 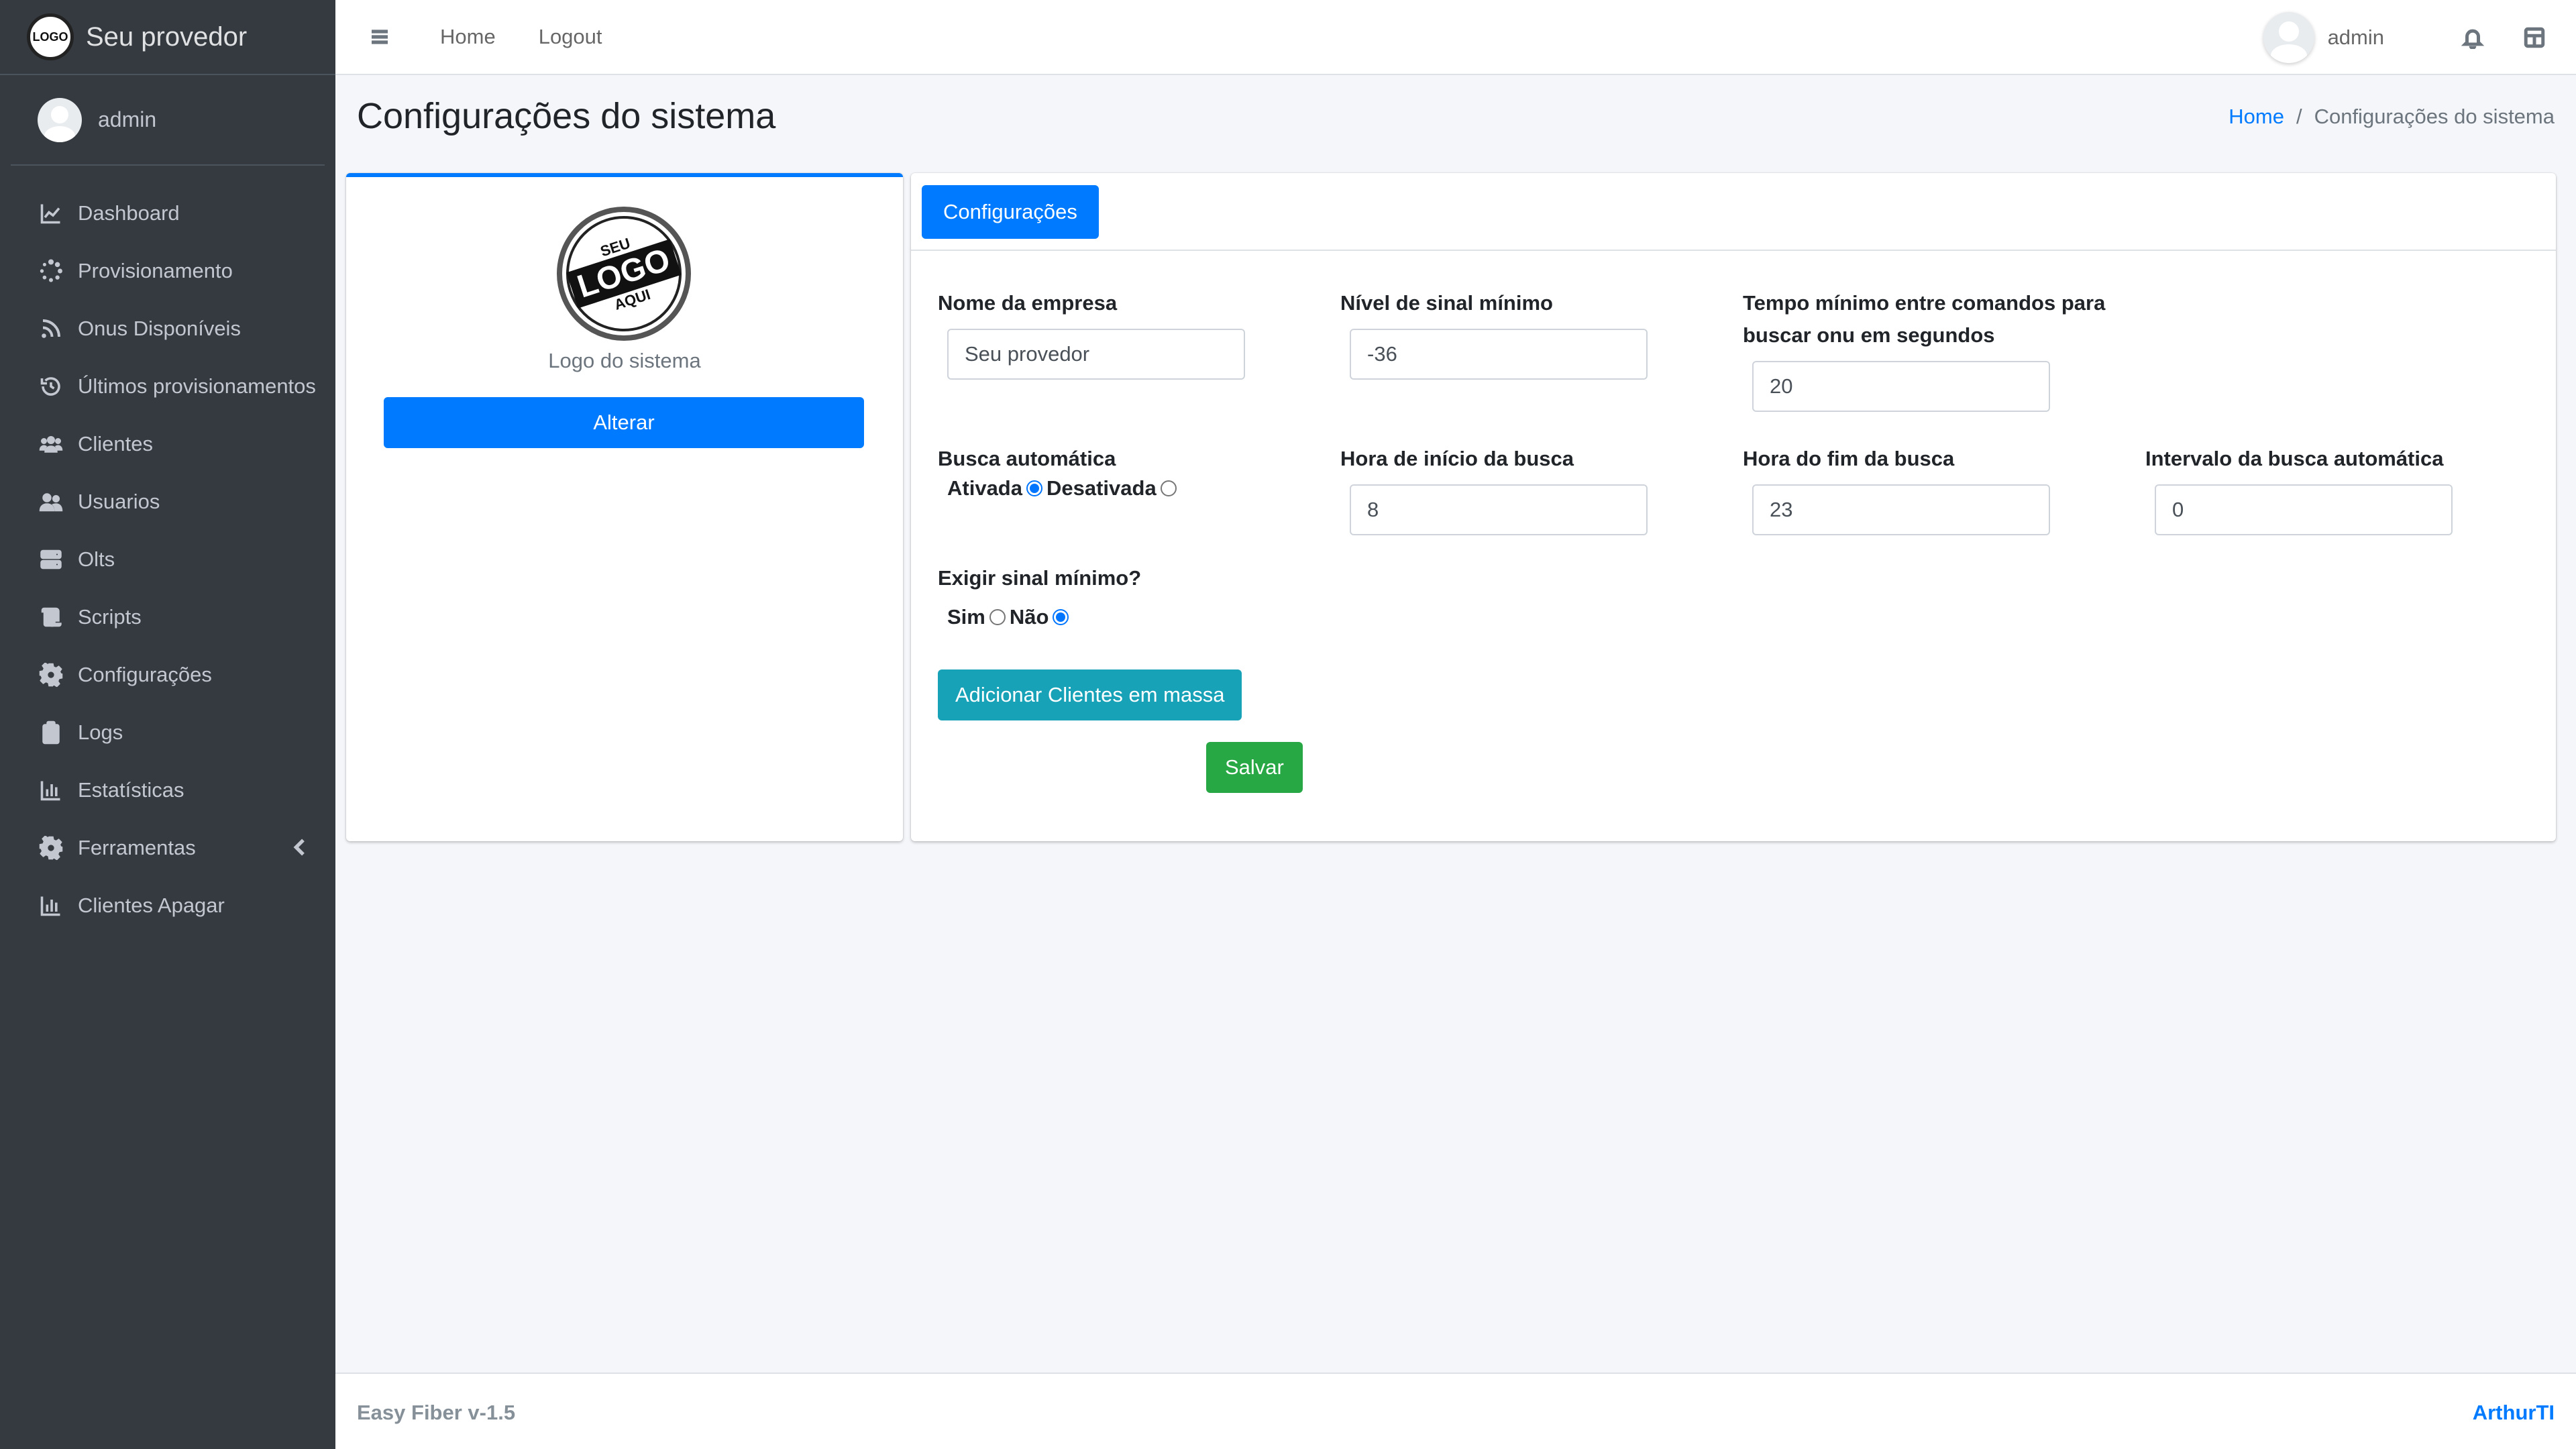 What do you see at coordinates (2514, 1413) in the screenshot?
I see `footer-author-link: ArthurTI` at bounding box center [2514, 1413].